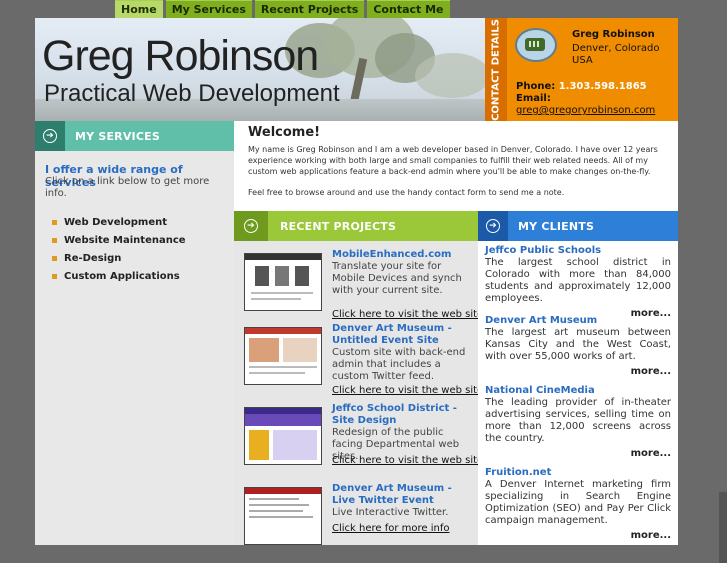 The image size is (727, 563). Describe the element at coordinates (496, 69) in the screenshot. I see `contact-details-tab: CONTACT DETAILS` at that location.